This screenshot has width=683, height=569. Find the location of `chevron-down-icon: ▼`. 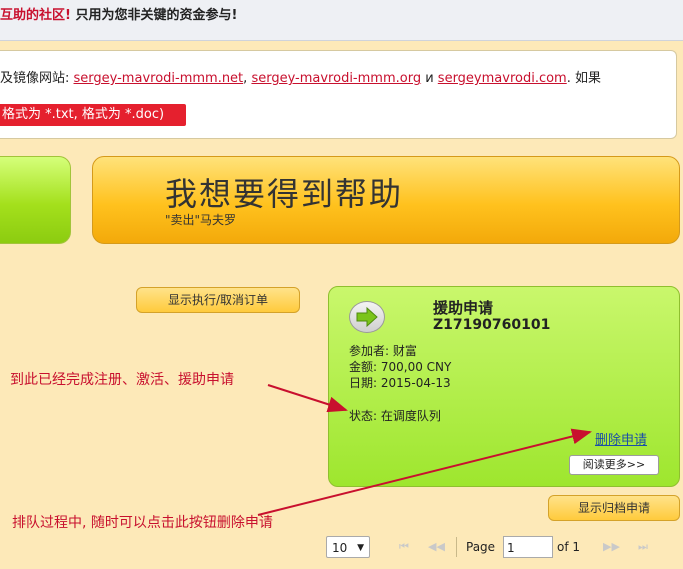

chevron-down-icon: ▼ is located at coordinates (360, 548).